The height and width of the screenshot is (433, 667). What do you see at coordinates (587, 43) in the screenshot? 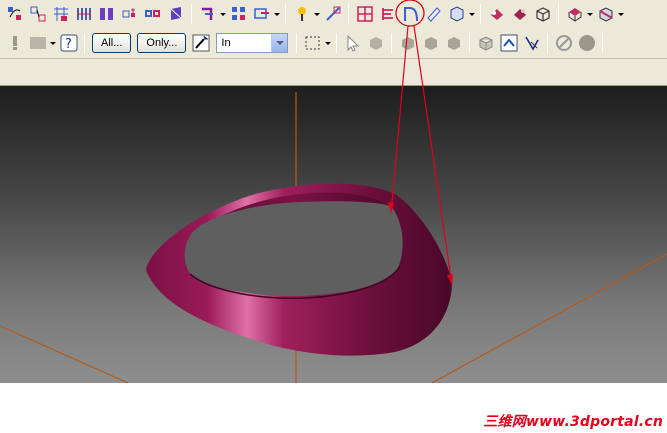
I see `sphere-icon` at bounding box center [587, 43].